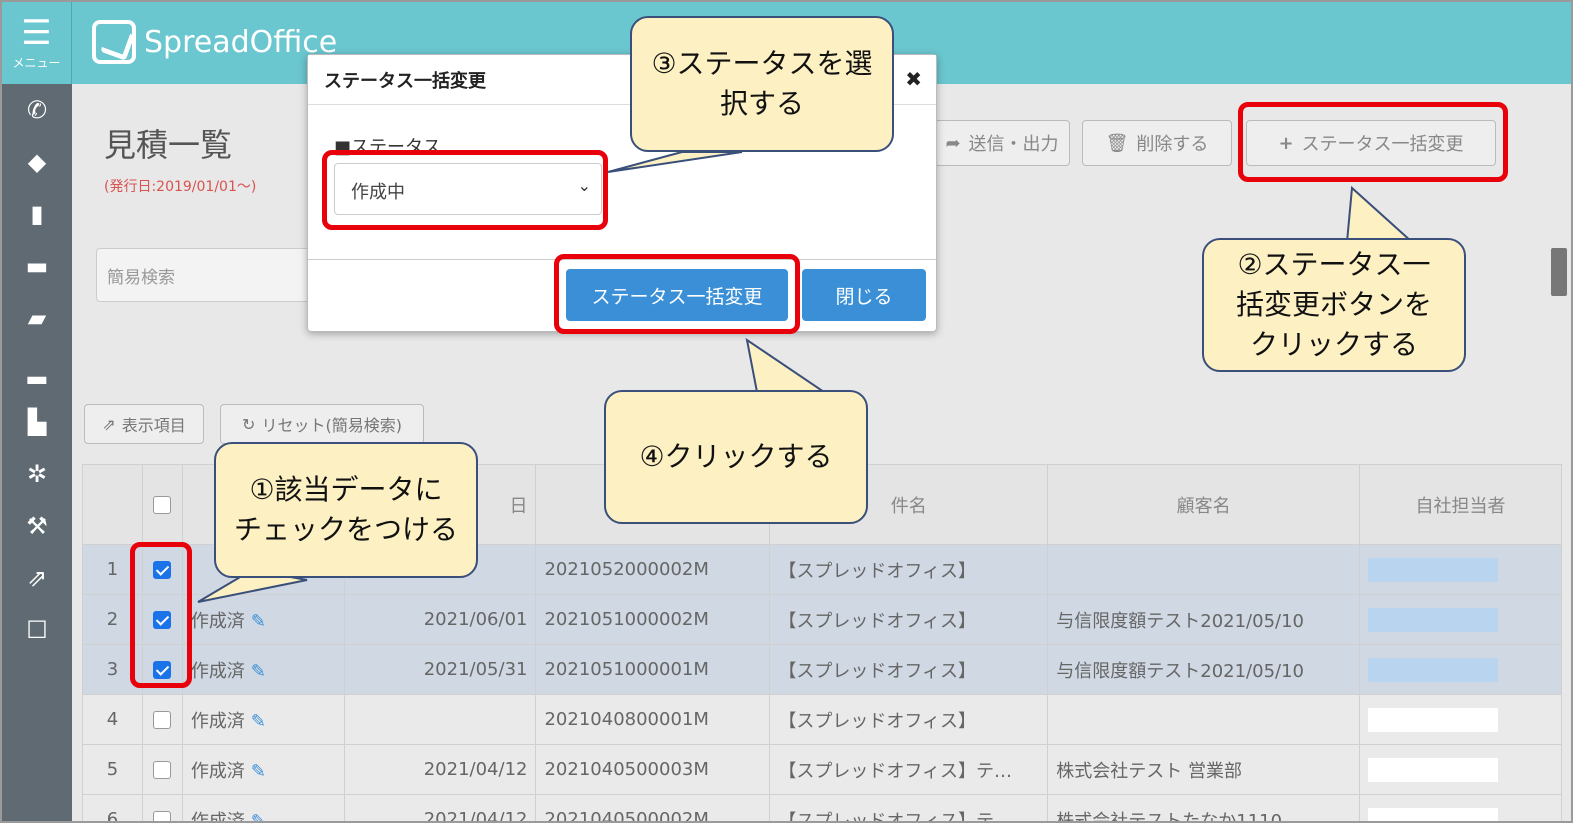 Image resolution: width=1573 pixels, height=823 pixels. Describe the element at coordinates (736, 457) in the screenshot. I see `callout-step4: ④クリックする` at that location.